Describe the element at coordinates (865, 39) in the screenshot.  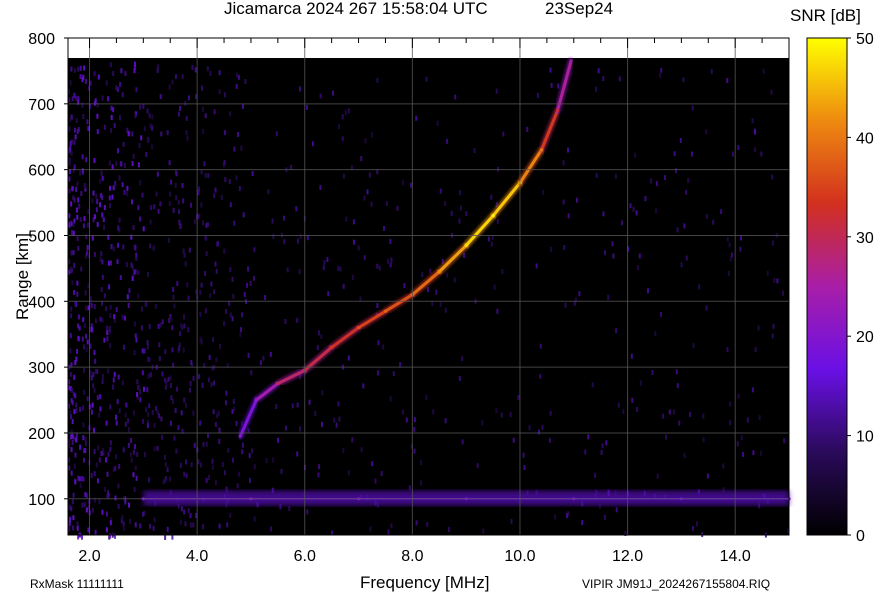
I see `colorbar-tick-label: 50` at that location.